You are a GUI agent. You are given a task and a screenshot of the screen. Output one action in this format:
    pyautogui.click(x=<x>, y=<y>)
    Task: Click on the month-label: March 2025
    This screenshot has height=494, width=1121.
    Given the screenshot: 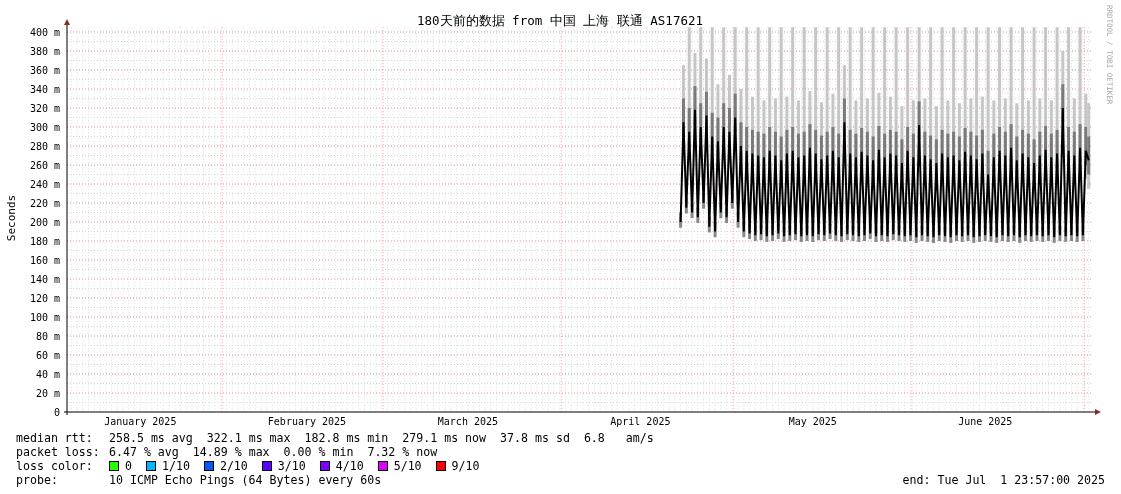 What is the action you would take?
    pyautogui.click(x=468, y=421)
    